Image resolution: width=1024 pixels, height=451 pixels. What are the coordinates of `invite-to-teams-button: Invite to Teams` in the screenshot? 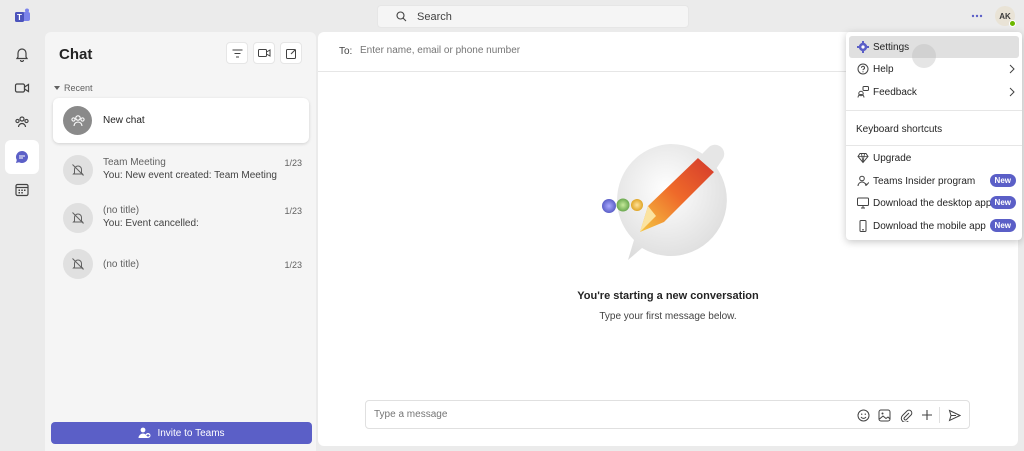 It's located at (181, 433).